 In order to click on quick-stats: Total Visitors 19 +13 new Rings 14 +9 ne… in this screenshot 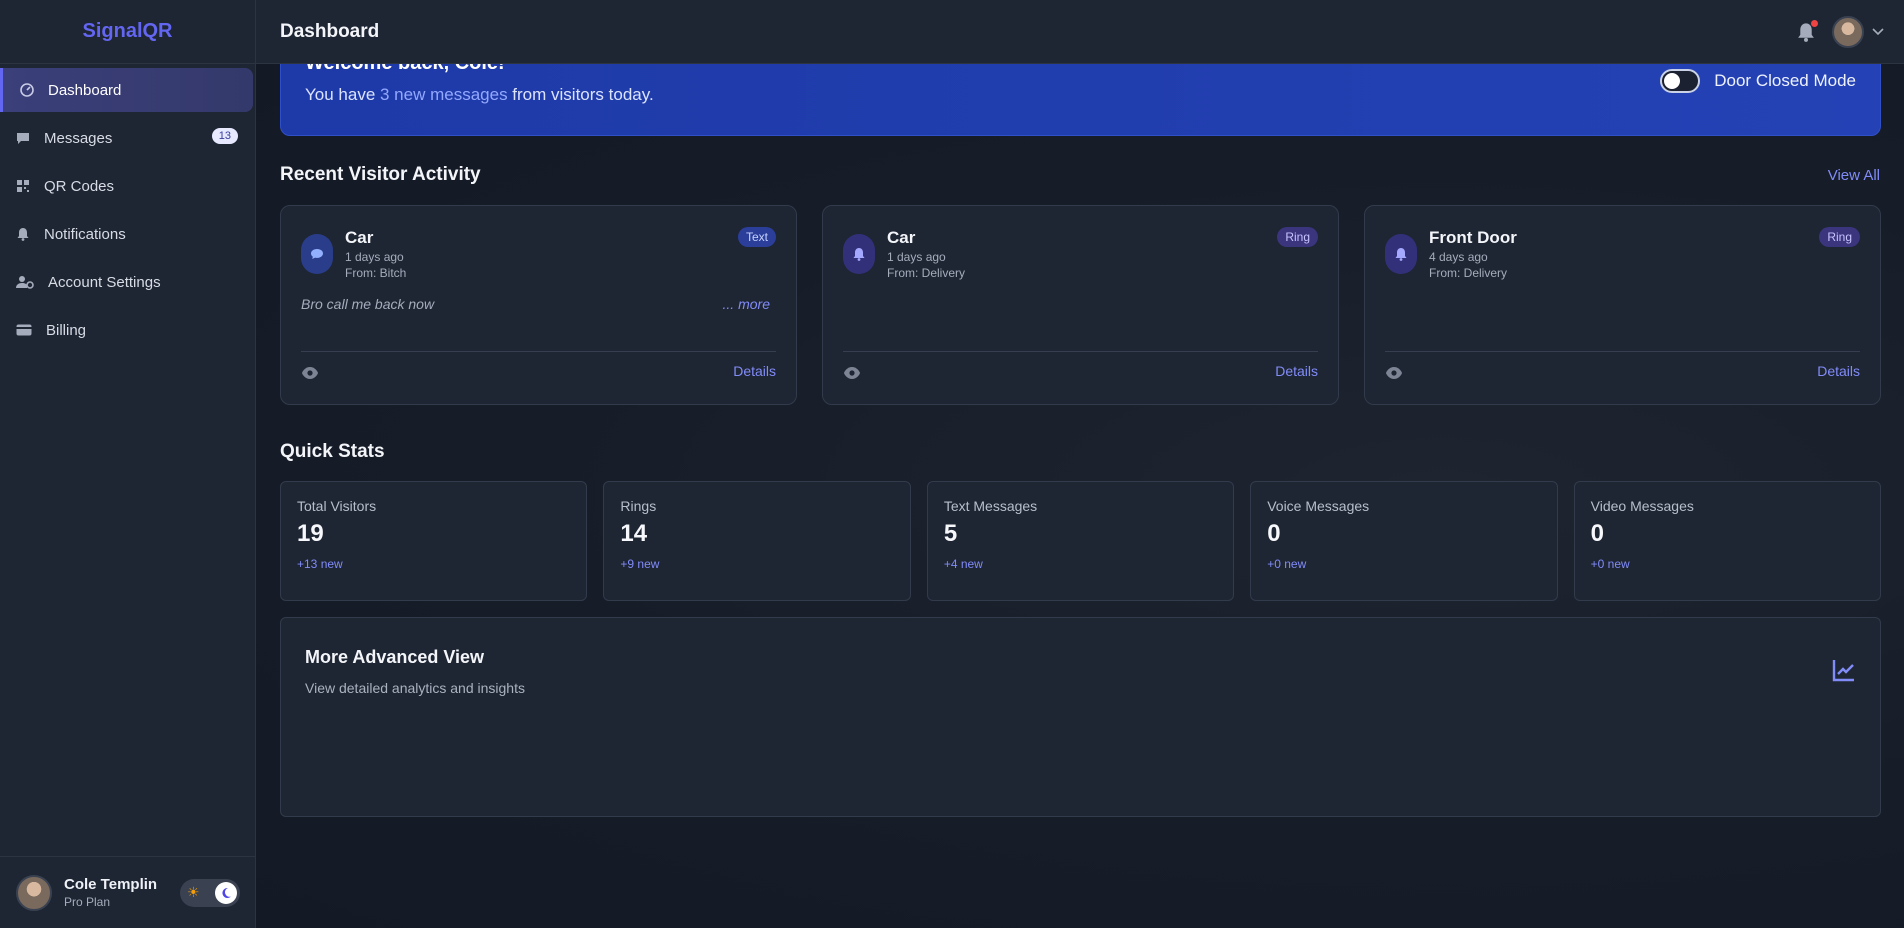, I will do `click(1081, 541)`.